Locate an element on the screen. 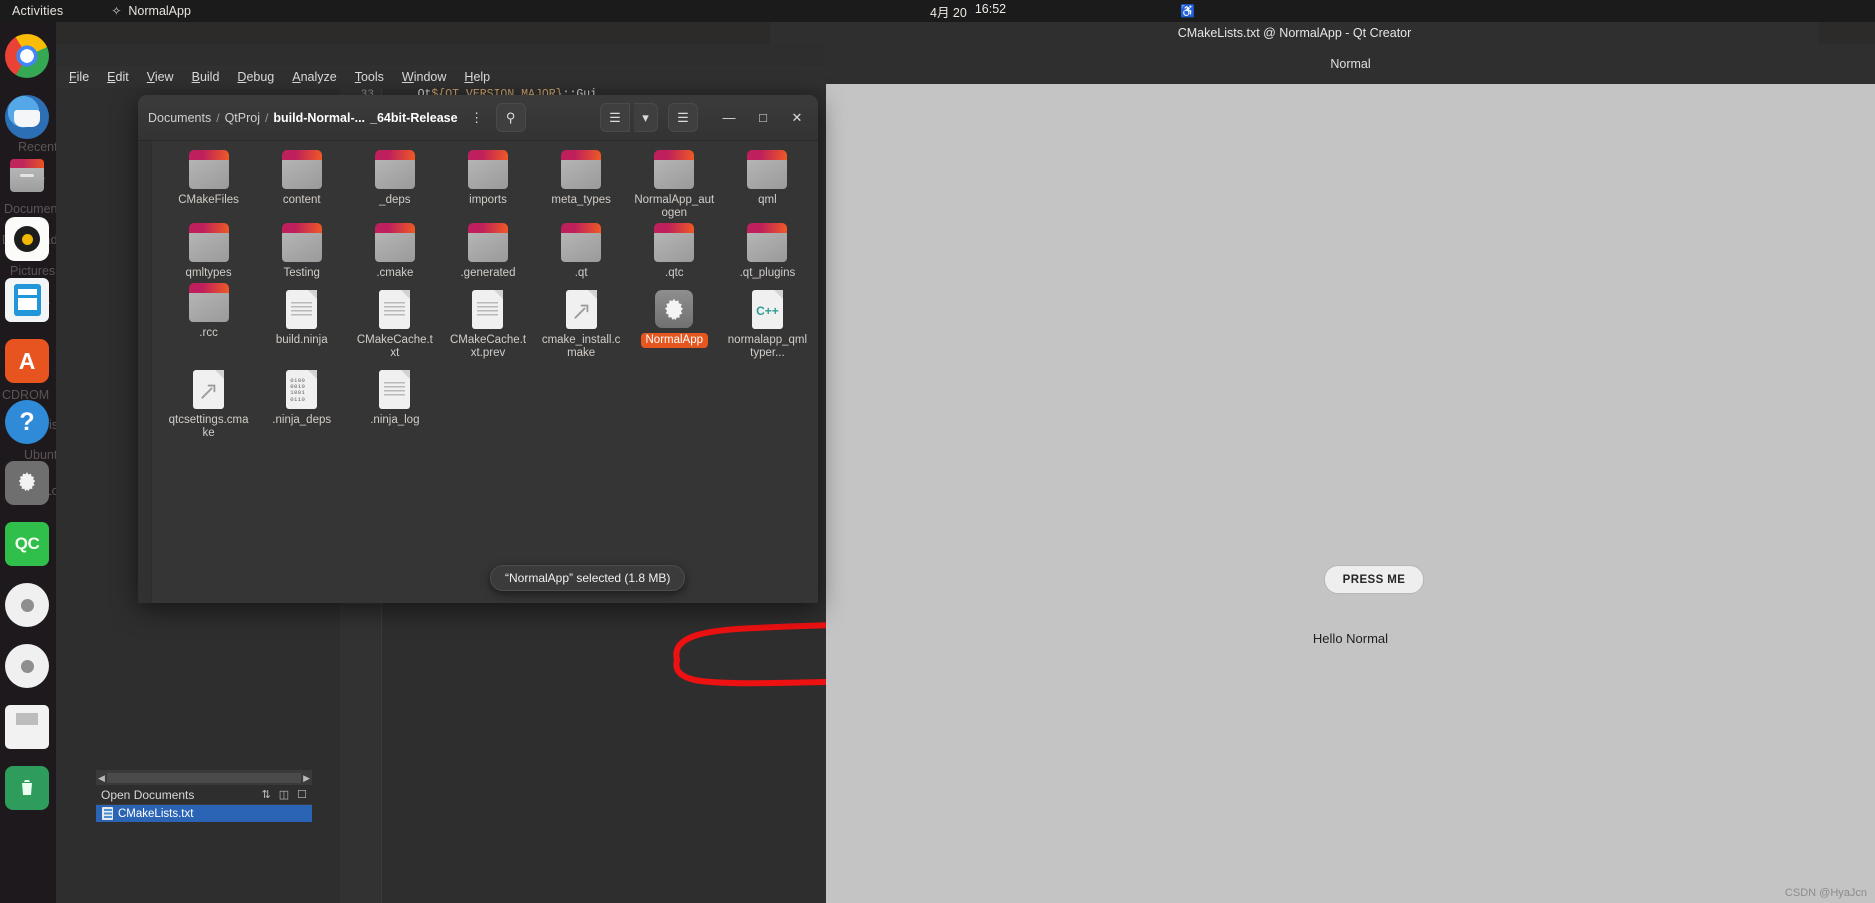 The image size is (1875, 903). file-grid-item: .cmake is located at coordinates (394, 252).